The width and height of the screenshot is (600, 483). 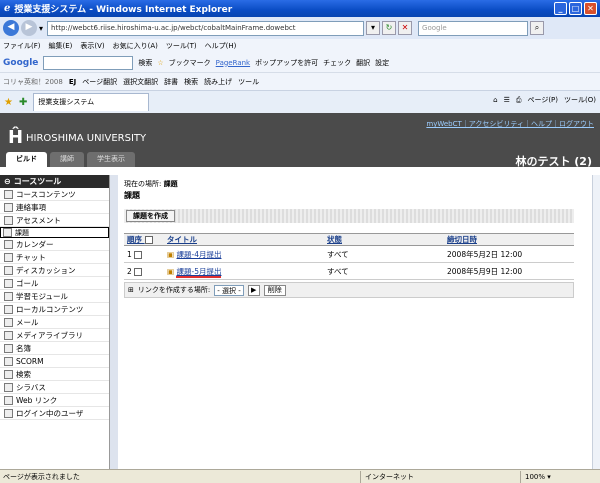 I want to click on column-order: 順序, so click(x=144, y=239).